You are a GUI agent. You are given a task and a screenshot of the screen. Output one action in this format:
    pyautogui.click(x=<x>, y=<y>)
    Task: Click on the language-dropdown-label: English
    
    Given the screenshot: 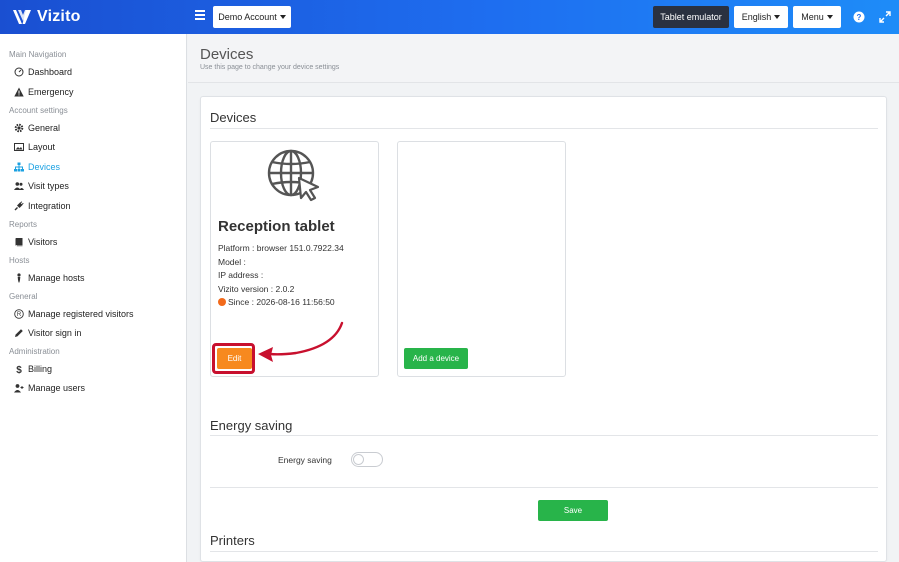 What is the action you would take?
    pyautogui.click(x=756, y=17)
    